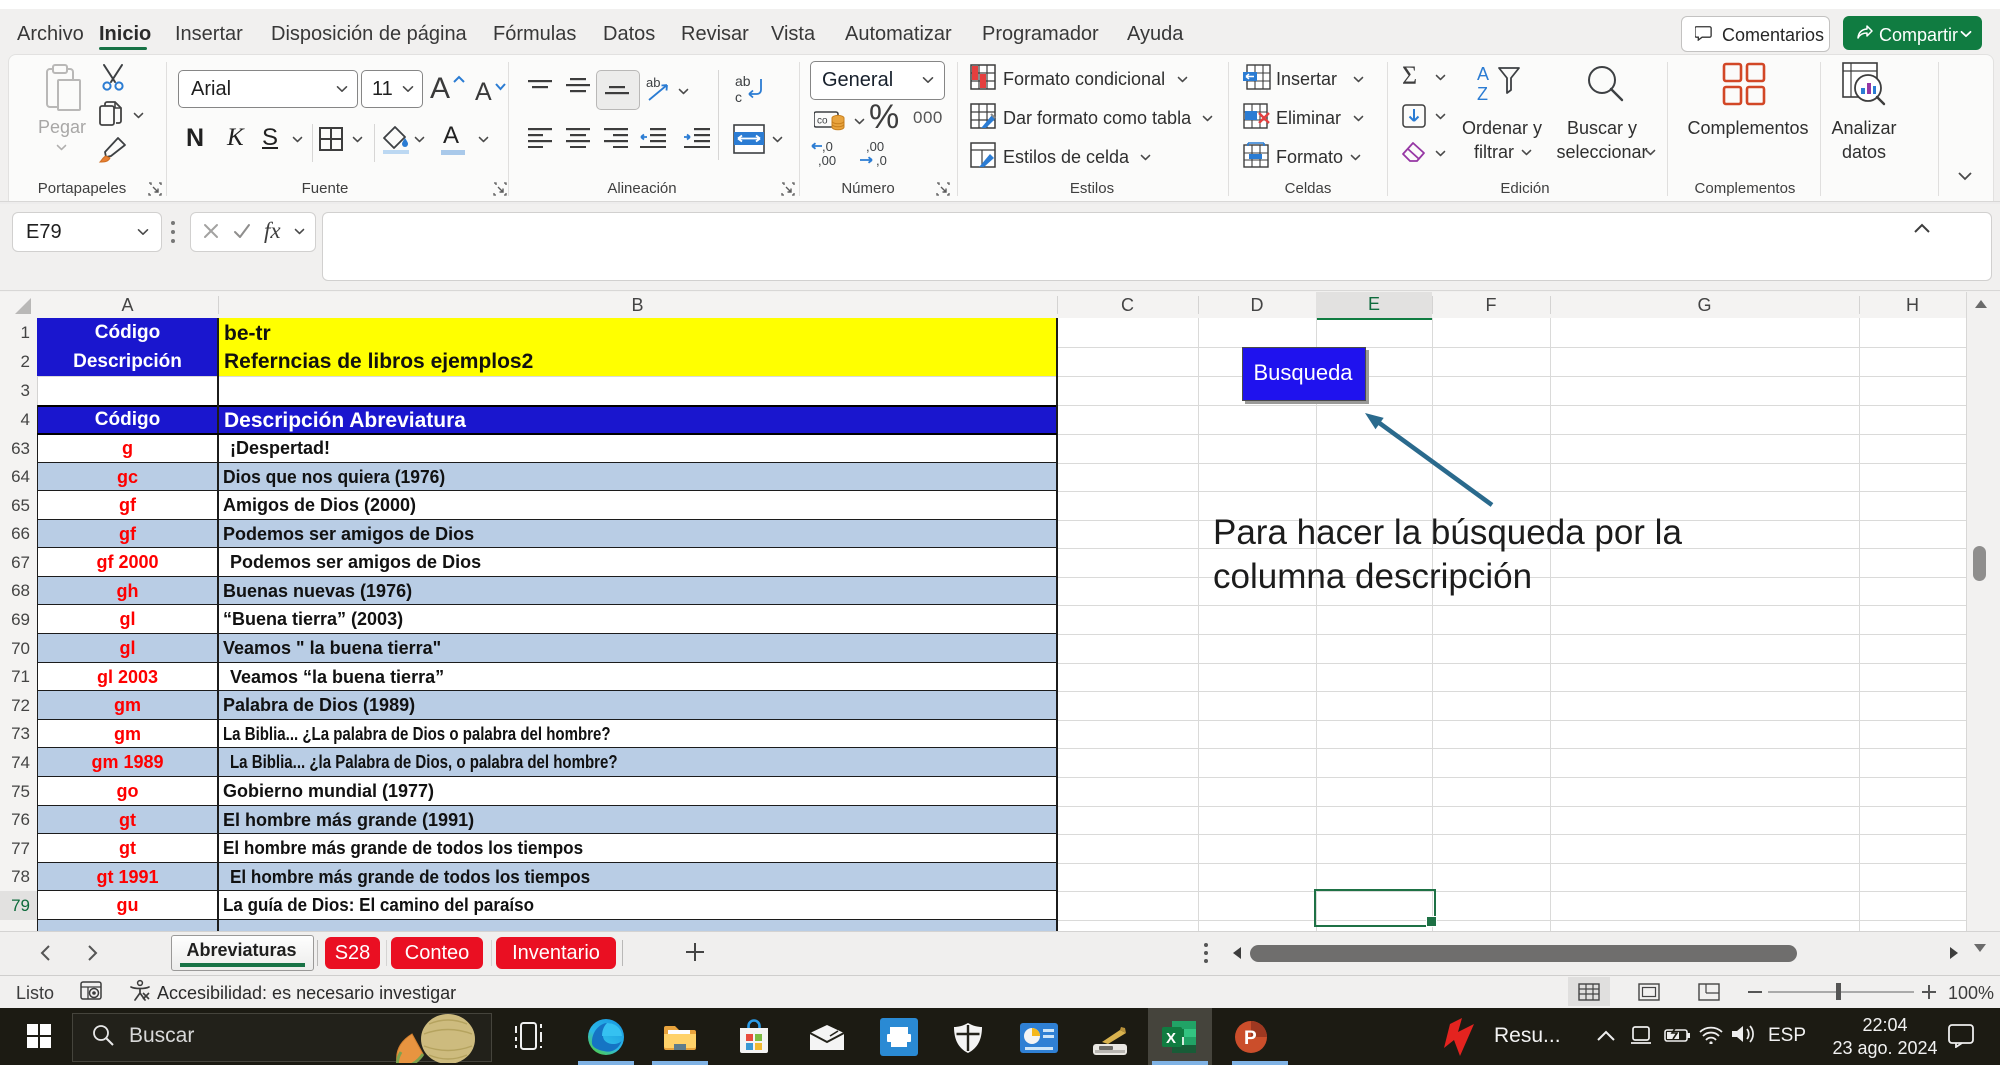 The width and height of the screenshot is (2000, 1065). I want to click on svg-text: P, so click(1250, 1038).